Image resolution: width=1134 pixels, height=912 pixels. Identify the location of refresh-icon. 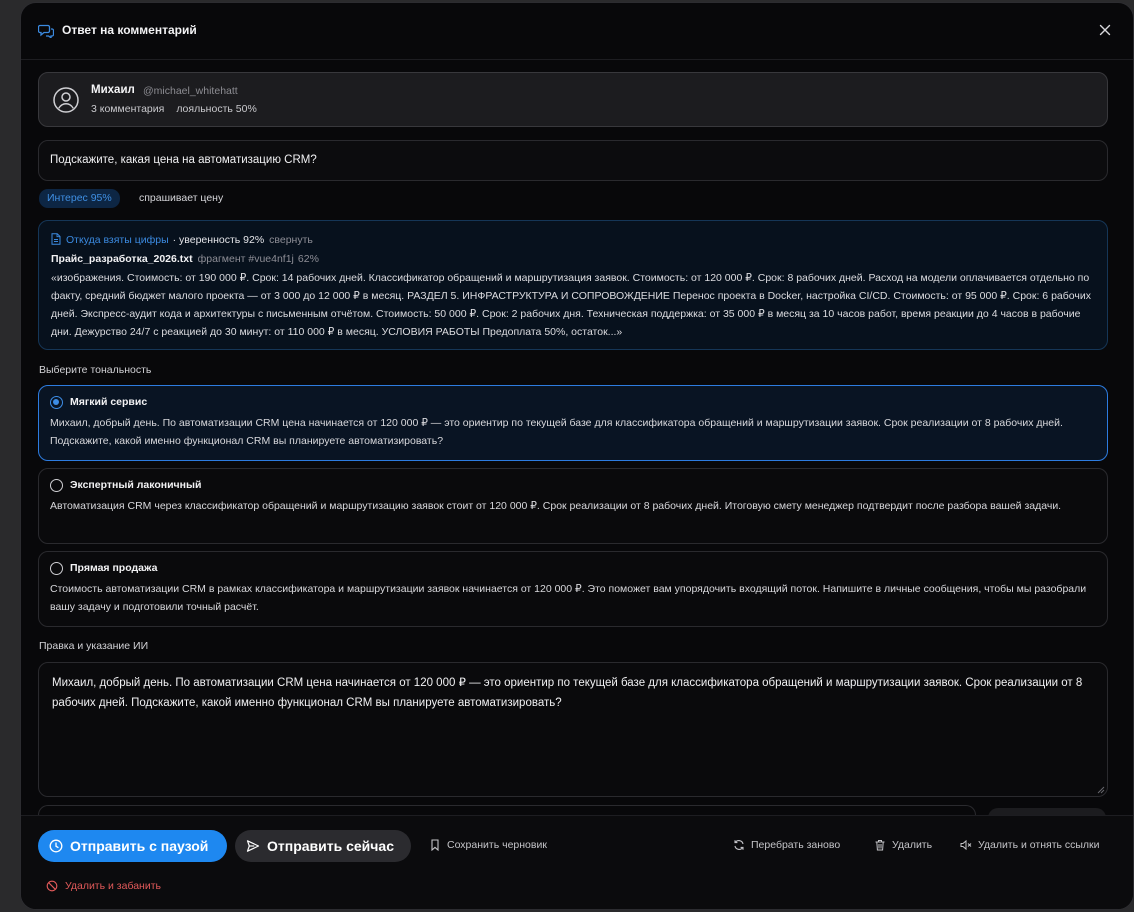
(739, 845).